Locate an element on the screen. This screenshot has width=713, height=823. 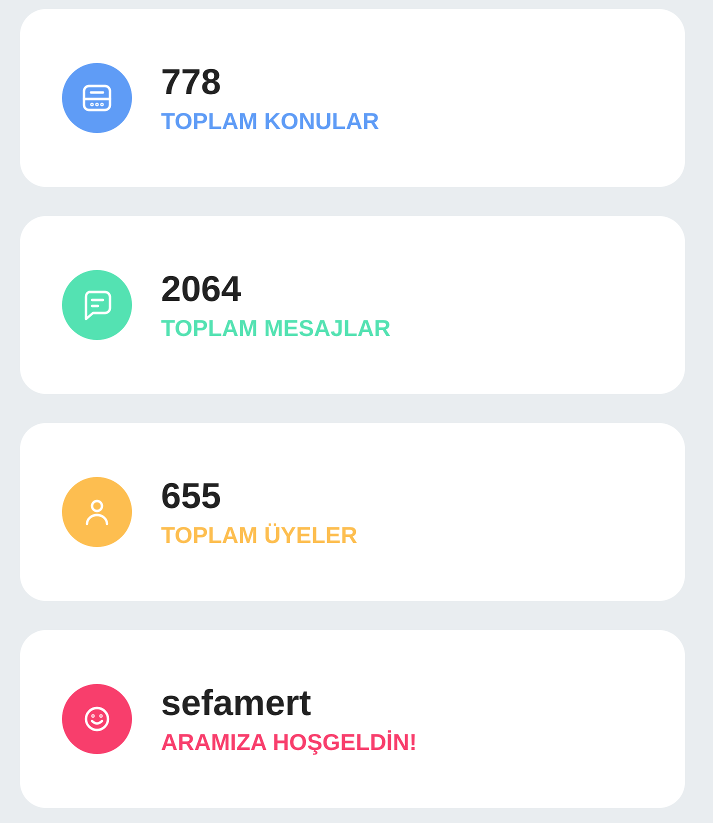
username: sefamert is located at coordinates (236, 703).